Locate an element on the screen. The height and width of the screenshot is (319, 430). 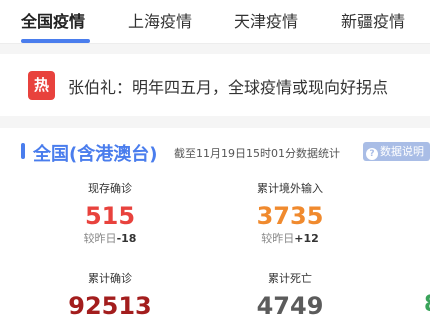
stat-total-confirmed: 累计确诊 92513 is located at coordinates (110, 294).